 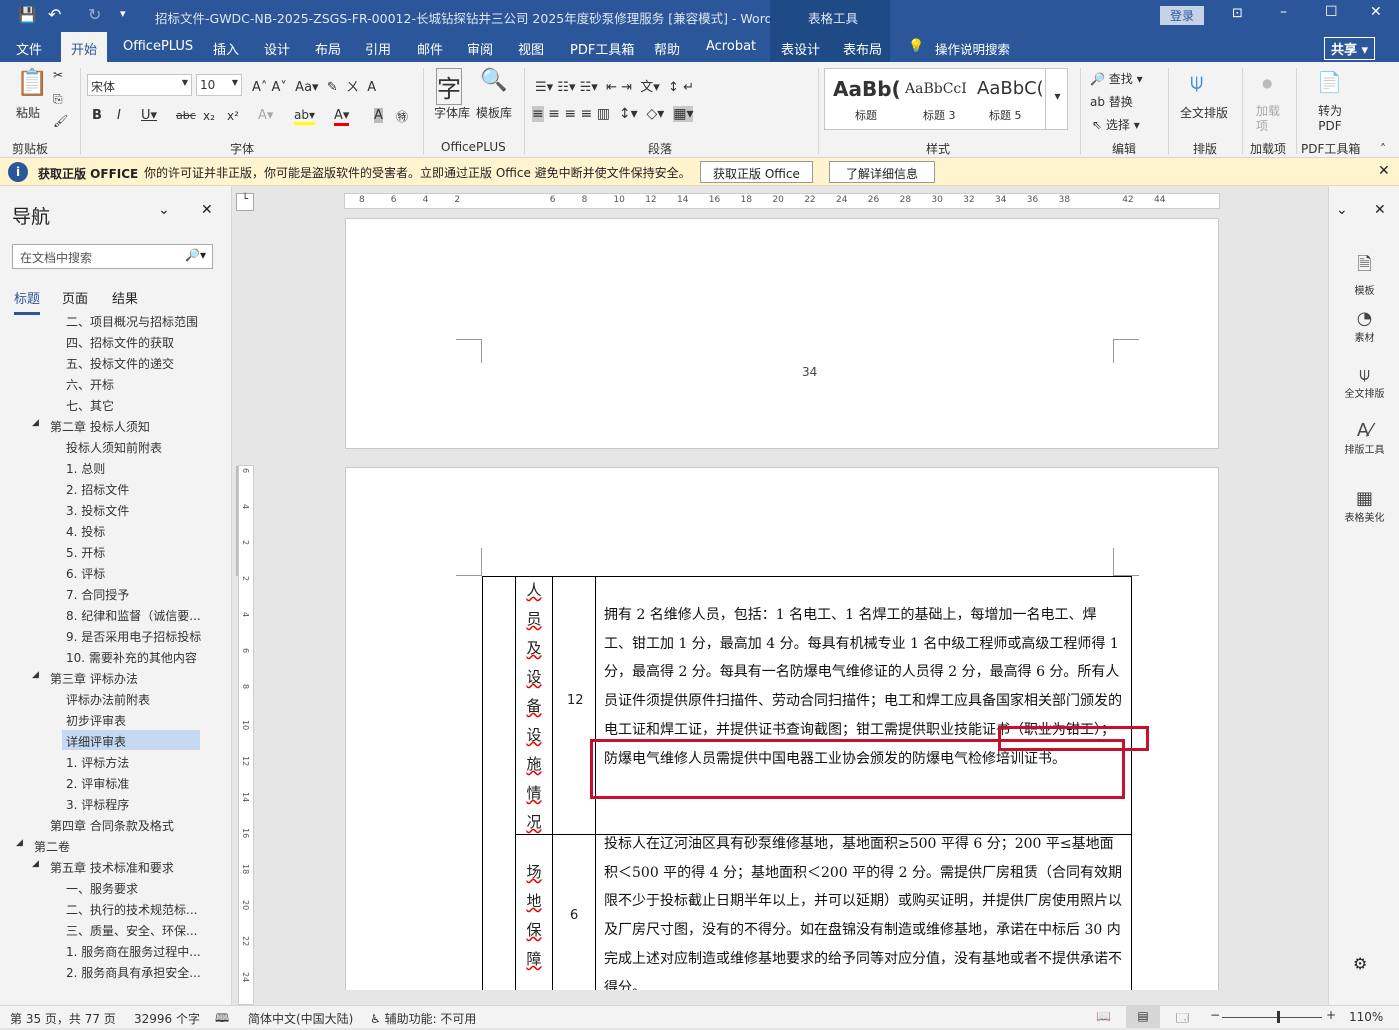 I want to click on nav-heading-item: 5. 开标, so click(x=85, y=552).